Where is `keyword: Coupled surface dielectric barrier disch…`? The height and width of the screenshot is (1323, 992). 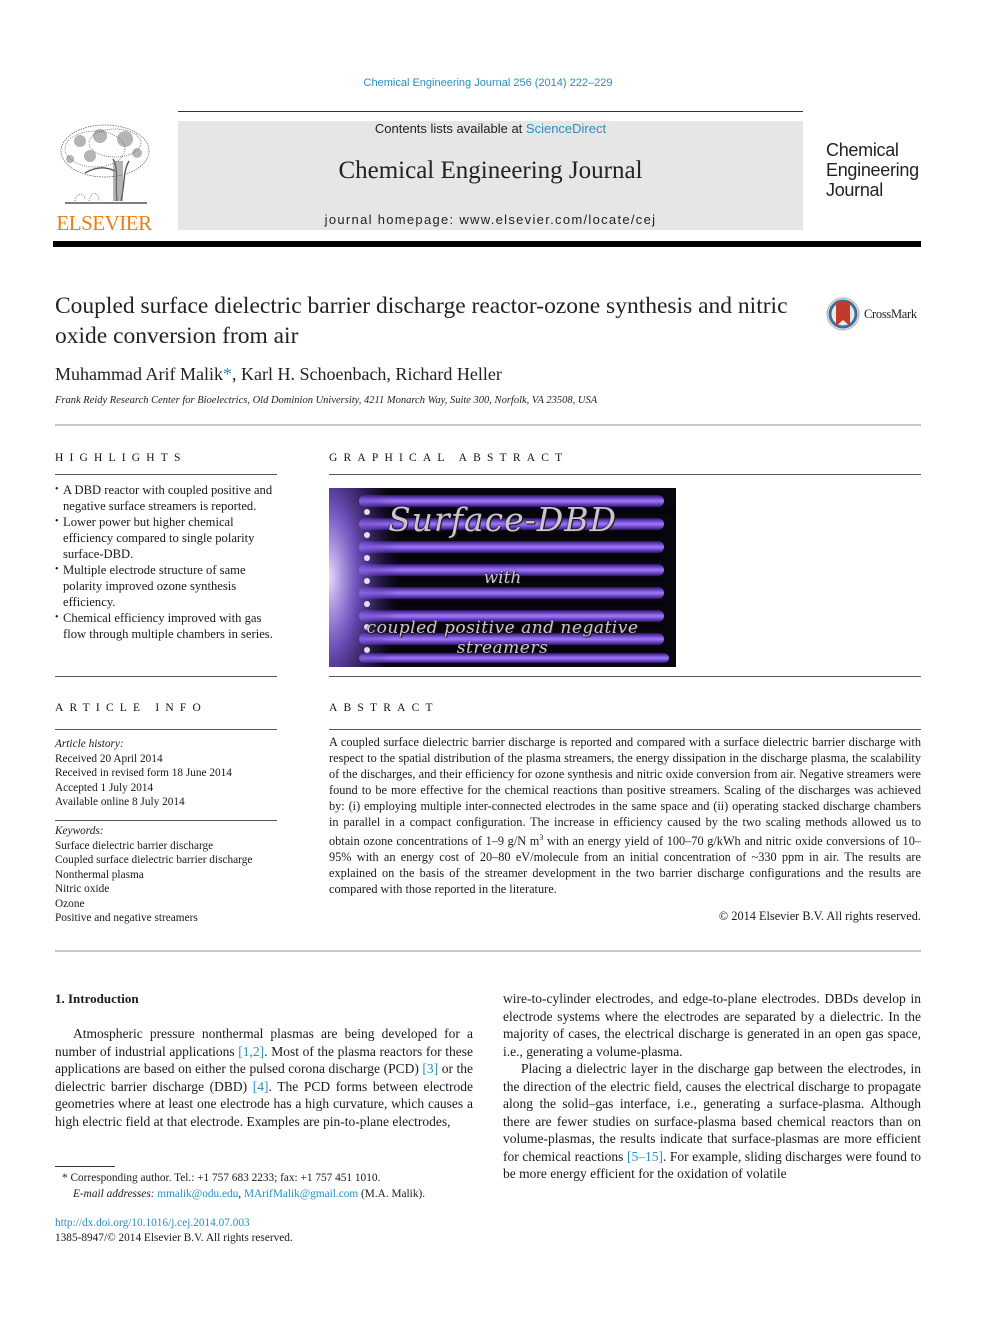 keyword: Coupled surface dielectric barrier disch… is located at coordinates (154, 860).